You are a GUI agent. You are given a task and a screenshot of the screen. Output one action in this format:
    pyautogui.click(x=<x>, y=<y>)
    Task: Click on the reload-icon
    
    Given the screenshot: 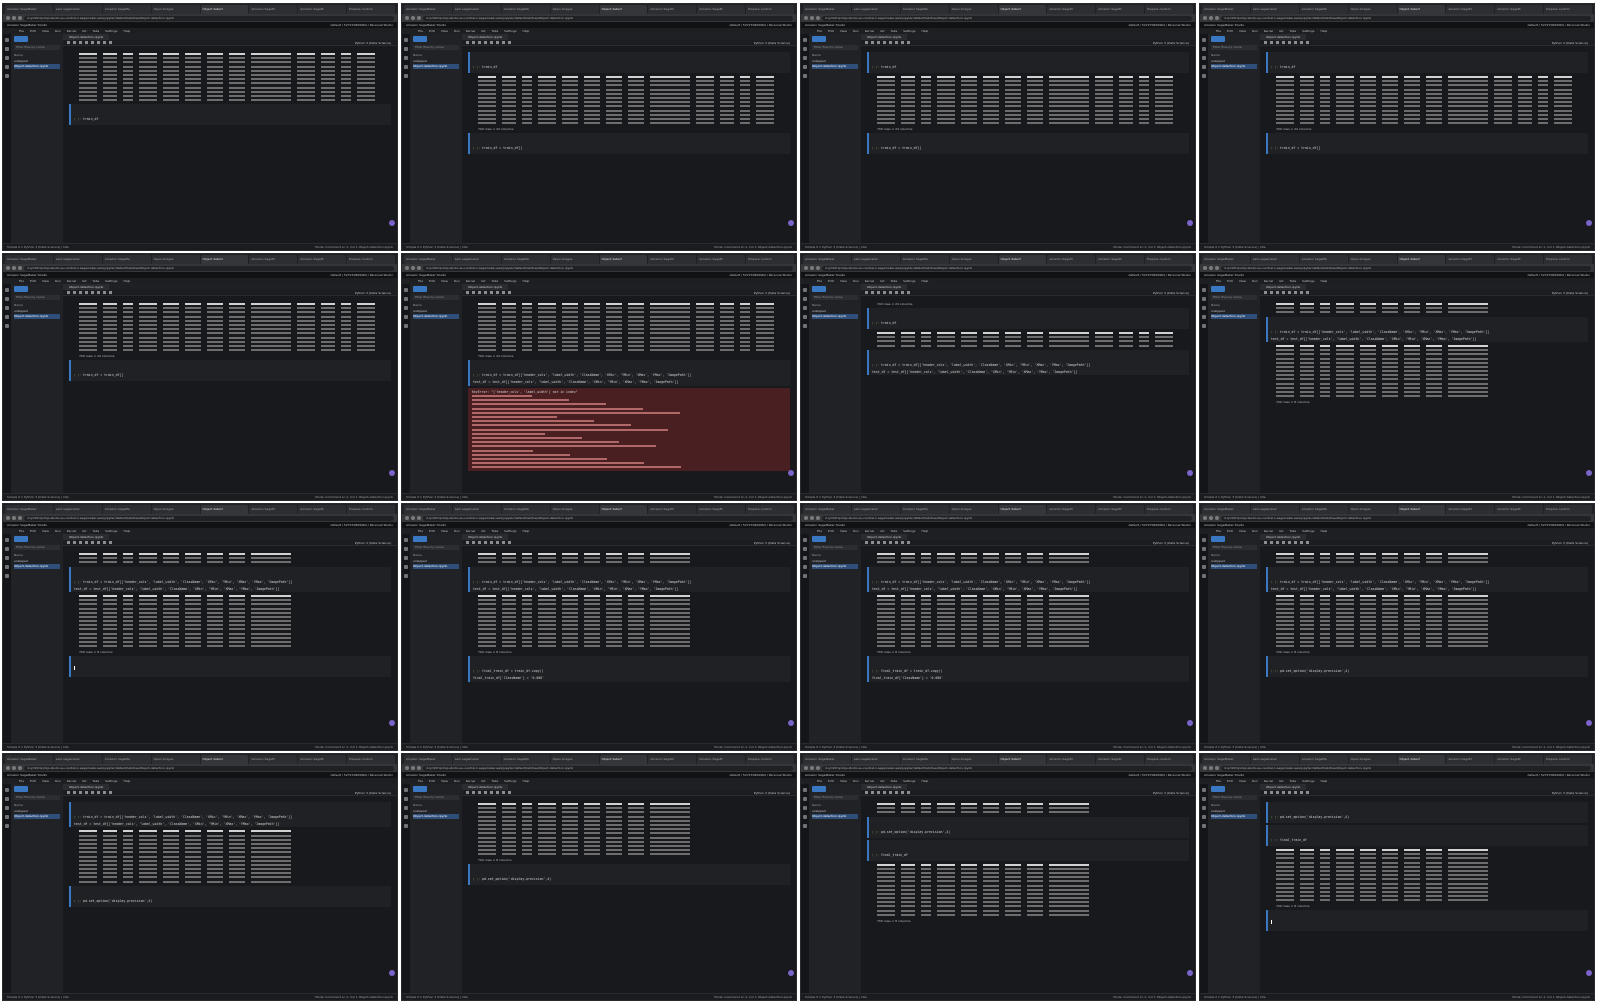 What is the action you would take?
    pyautogui.click(x=1217, y=518)
    